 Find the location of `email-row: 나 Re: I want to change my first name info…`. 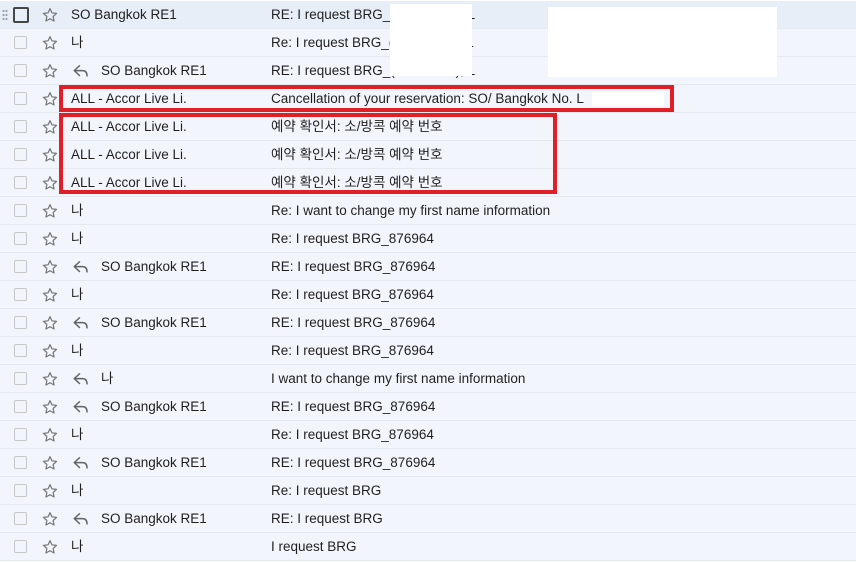

email-row: 나 Re: I want to change my first name info… is located at coordinates (428, 211).